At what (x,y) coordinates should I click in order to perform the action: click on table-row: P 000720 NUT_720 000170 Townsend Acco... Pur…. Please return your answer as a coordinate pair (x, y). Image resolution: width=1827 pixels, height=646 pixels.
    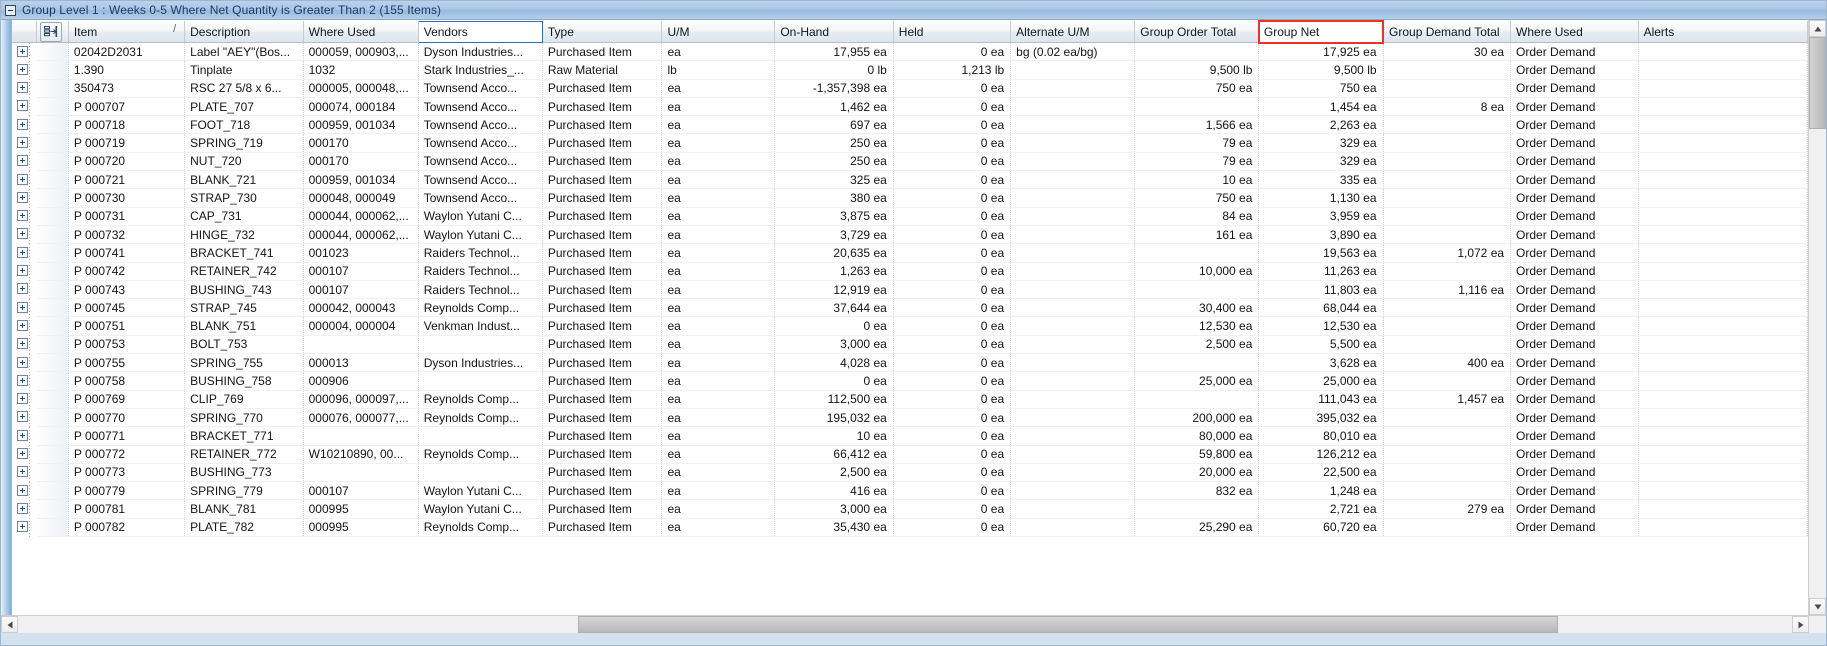
    Looking at the image, I should click on (910, 162).